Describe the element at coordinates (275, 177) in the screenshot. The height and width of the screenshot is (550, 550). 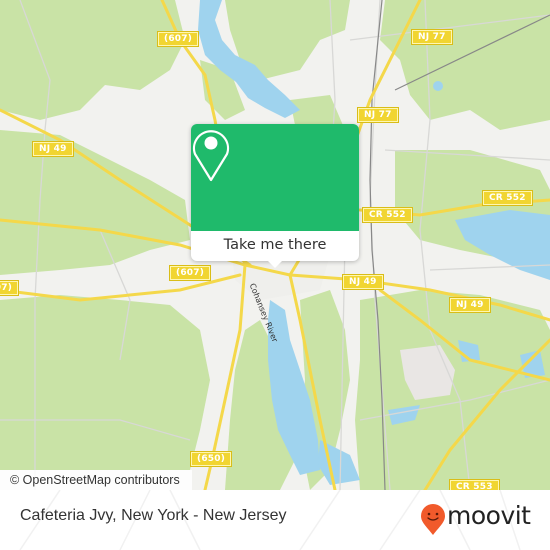
I see `popup-header` at that location.